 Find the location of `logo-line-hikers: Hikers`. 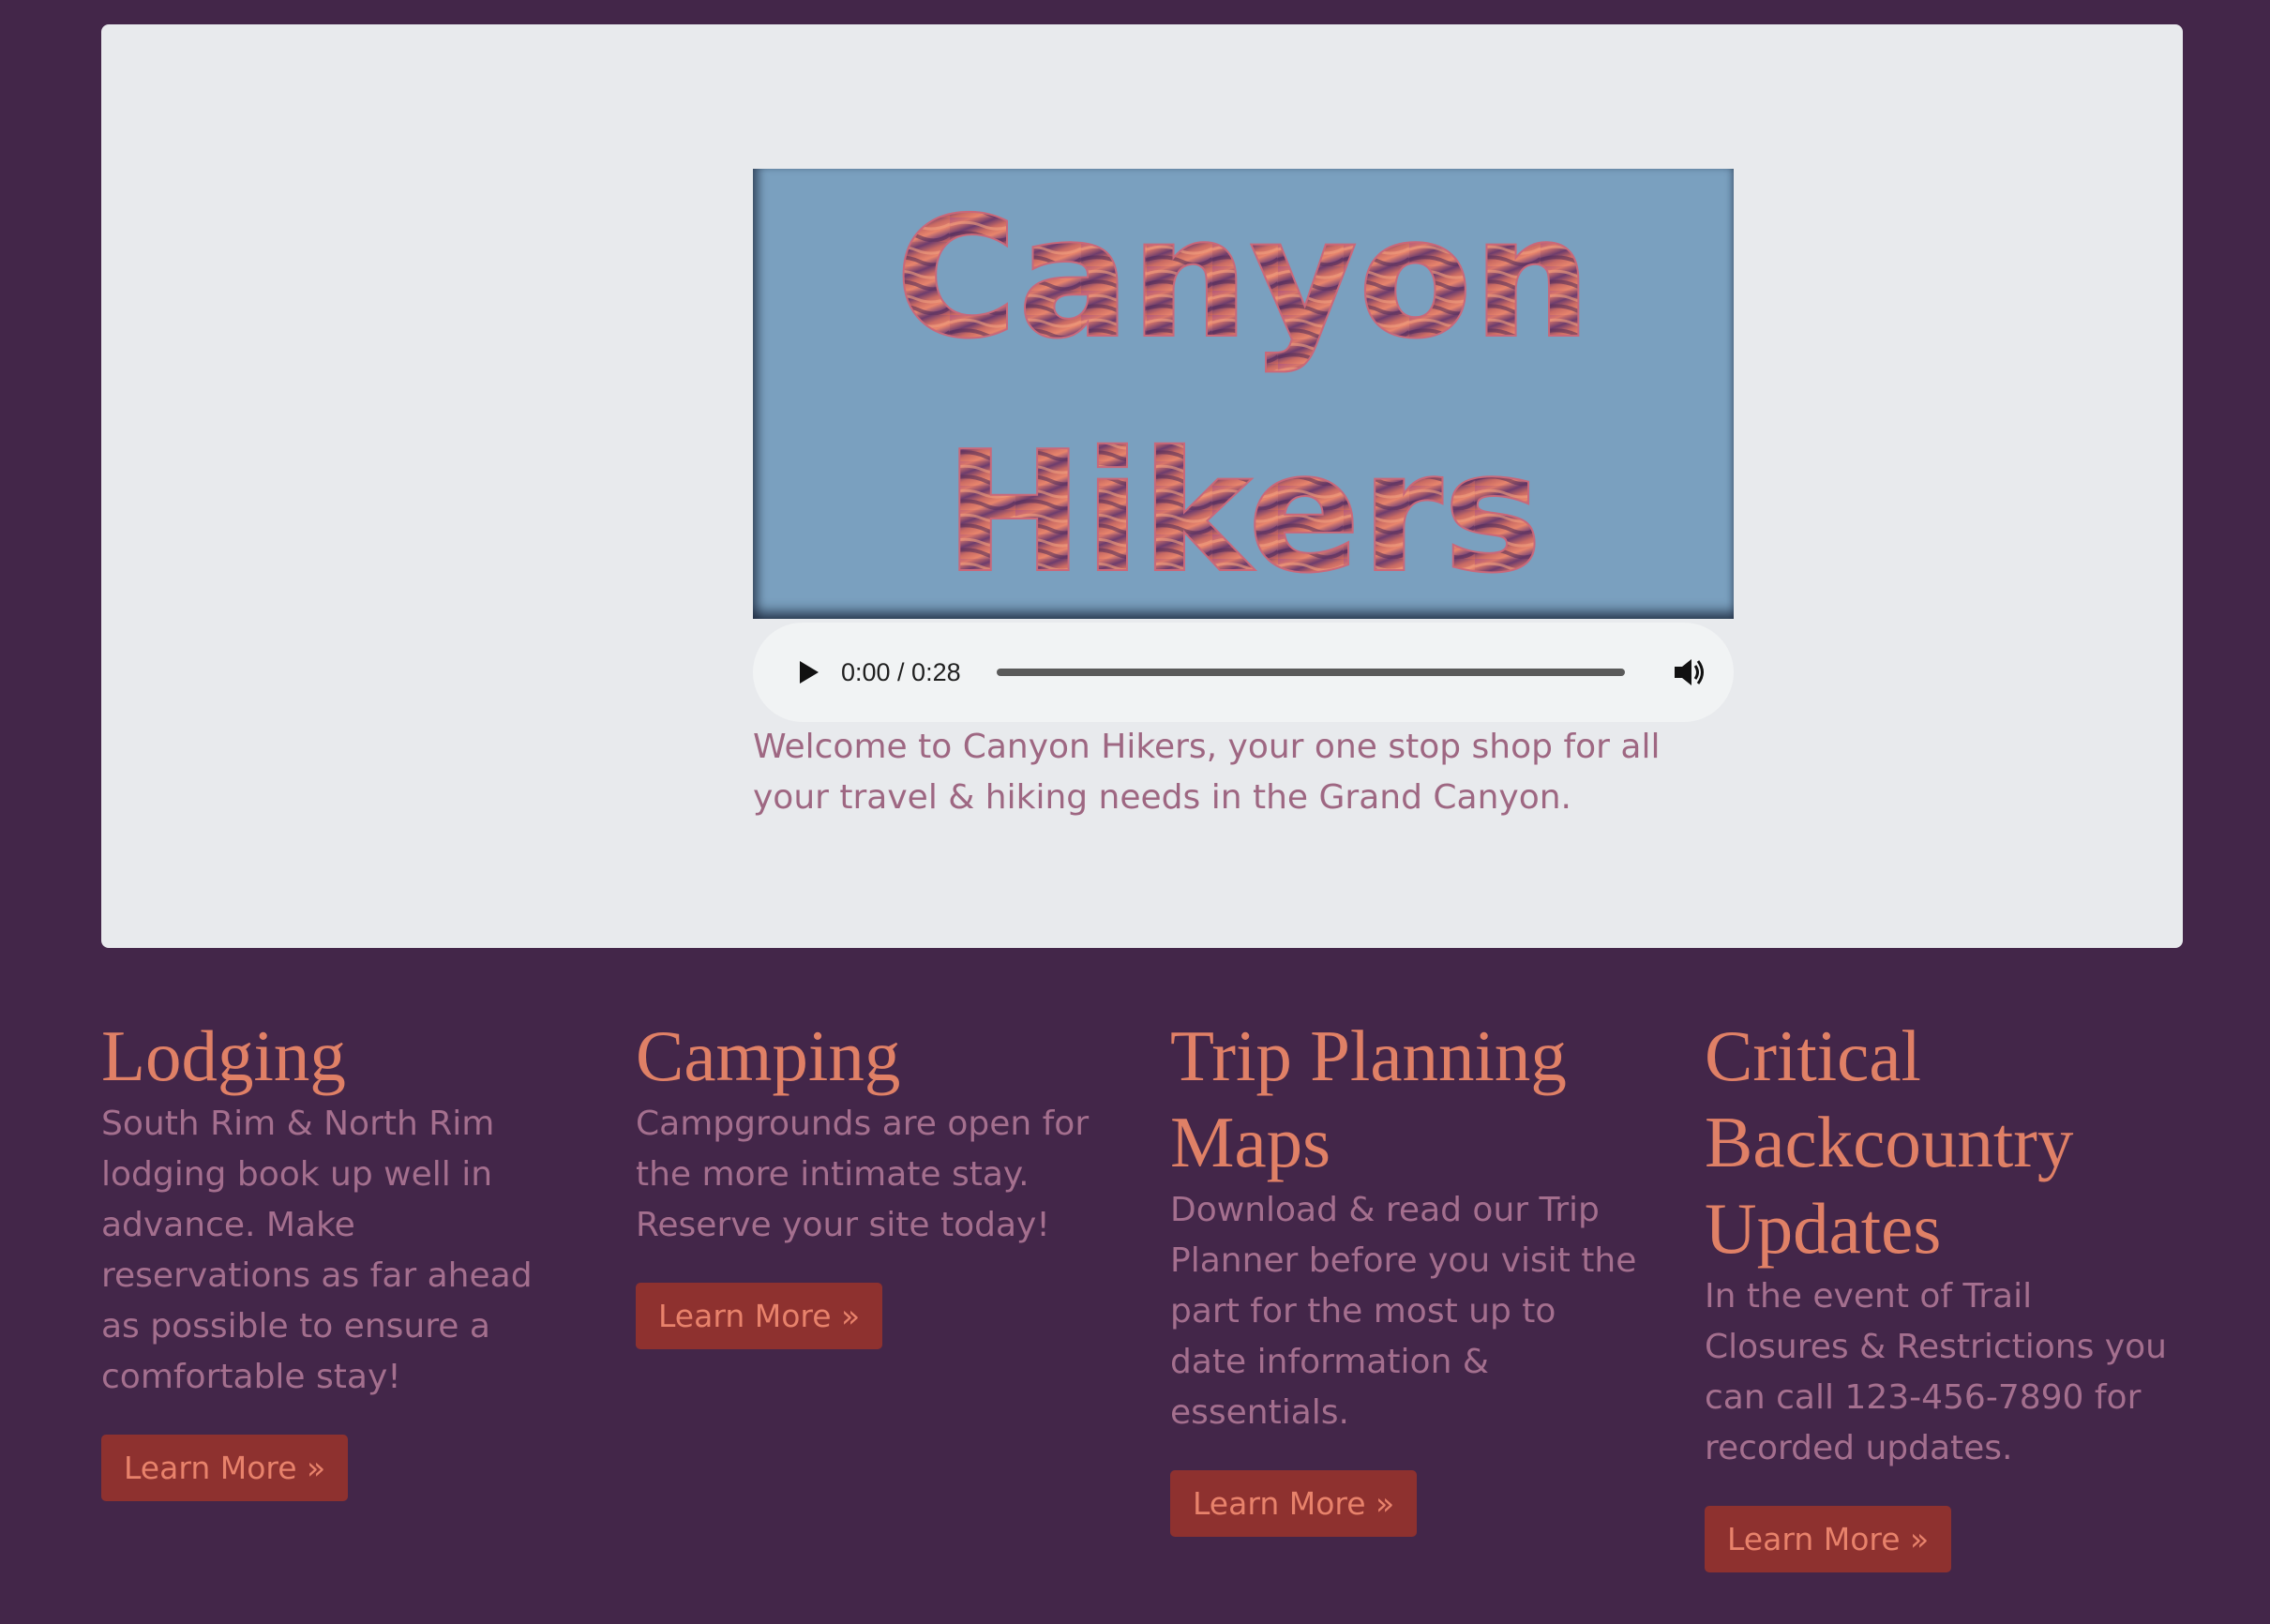

logo-line-hikers: Hikers is located at coordinates (1243, 512).